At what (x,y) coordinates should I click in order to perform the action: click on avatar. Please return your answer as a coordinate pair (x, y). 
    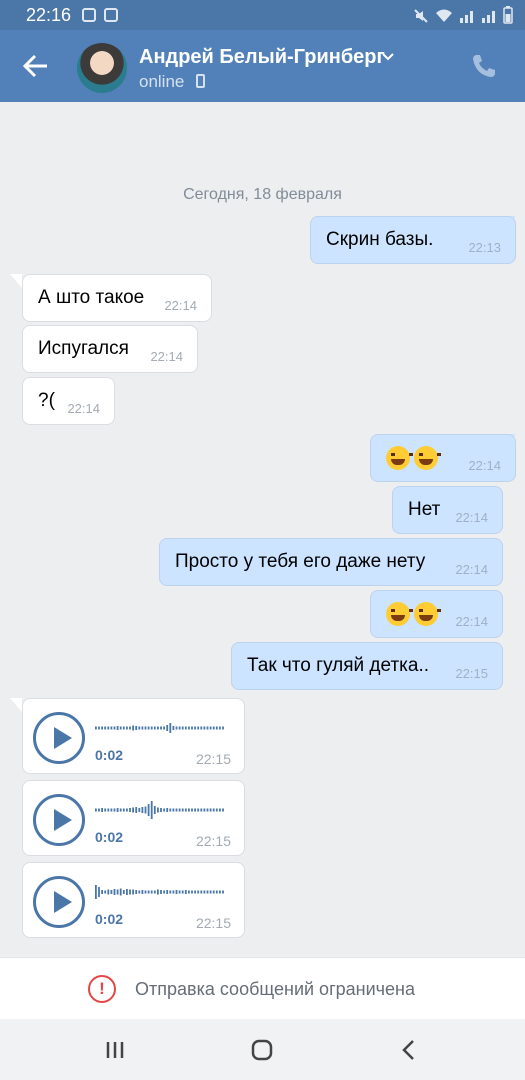
    Looking at the image, I should click on (102, 68).